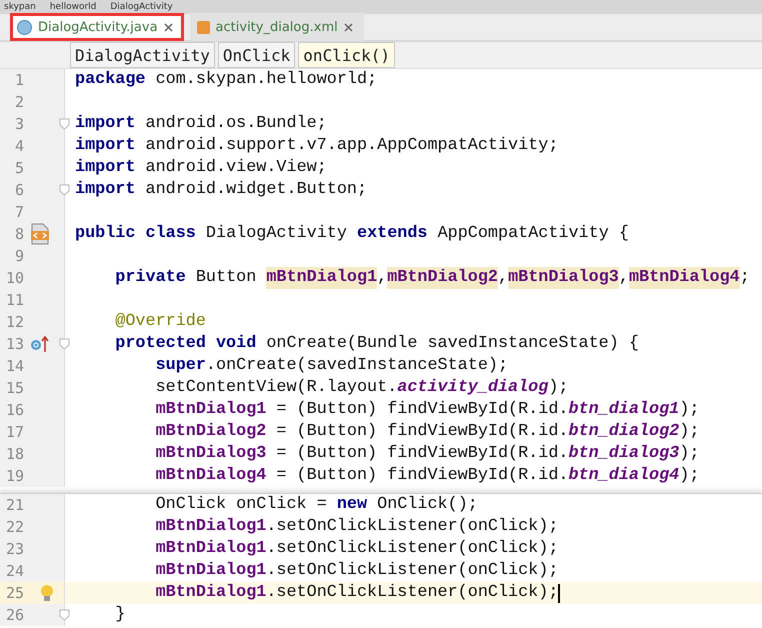  Describe the element at coordinates (47, 593) in the screenshot. I see `lightbulb-icon` at that location.